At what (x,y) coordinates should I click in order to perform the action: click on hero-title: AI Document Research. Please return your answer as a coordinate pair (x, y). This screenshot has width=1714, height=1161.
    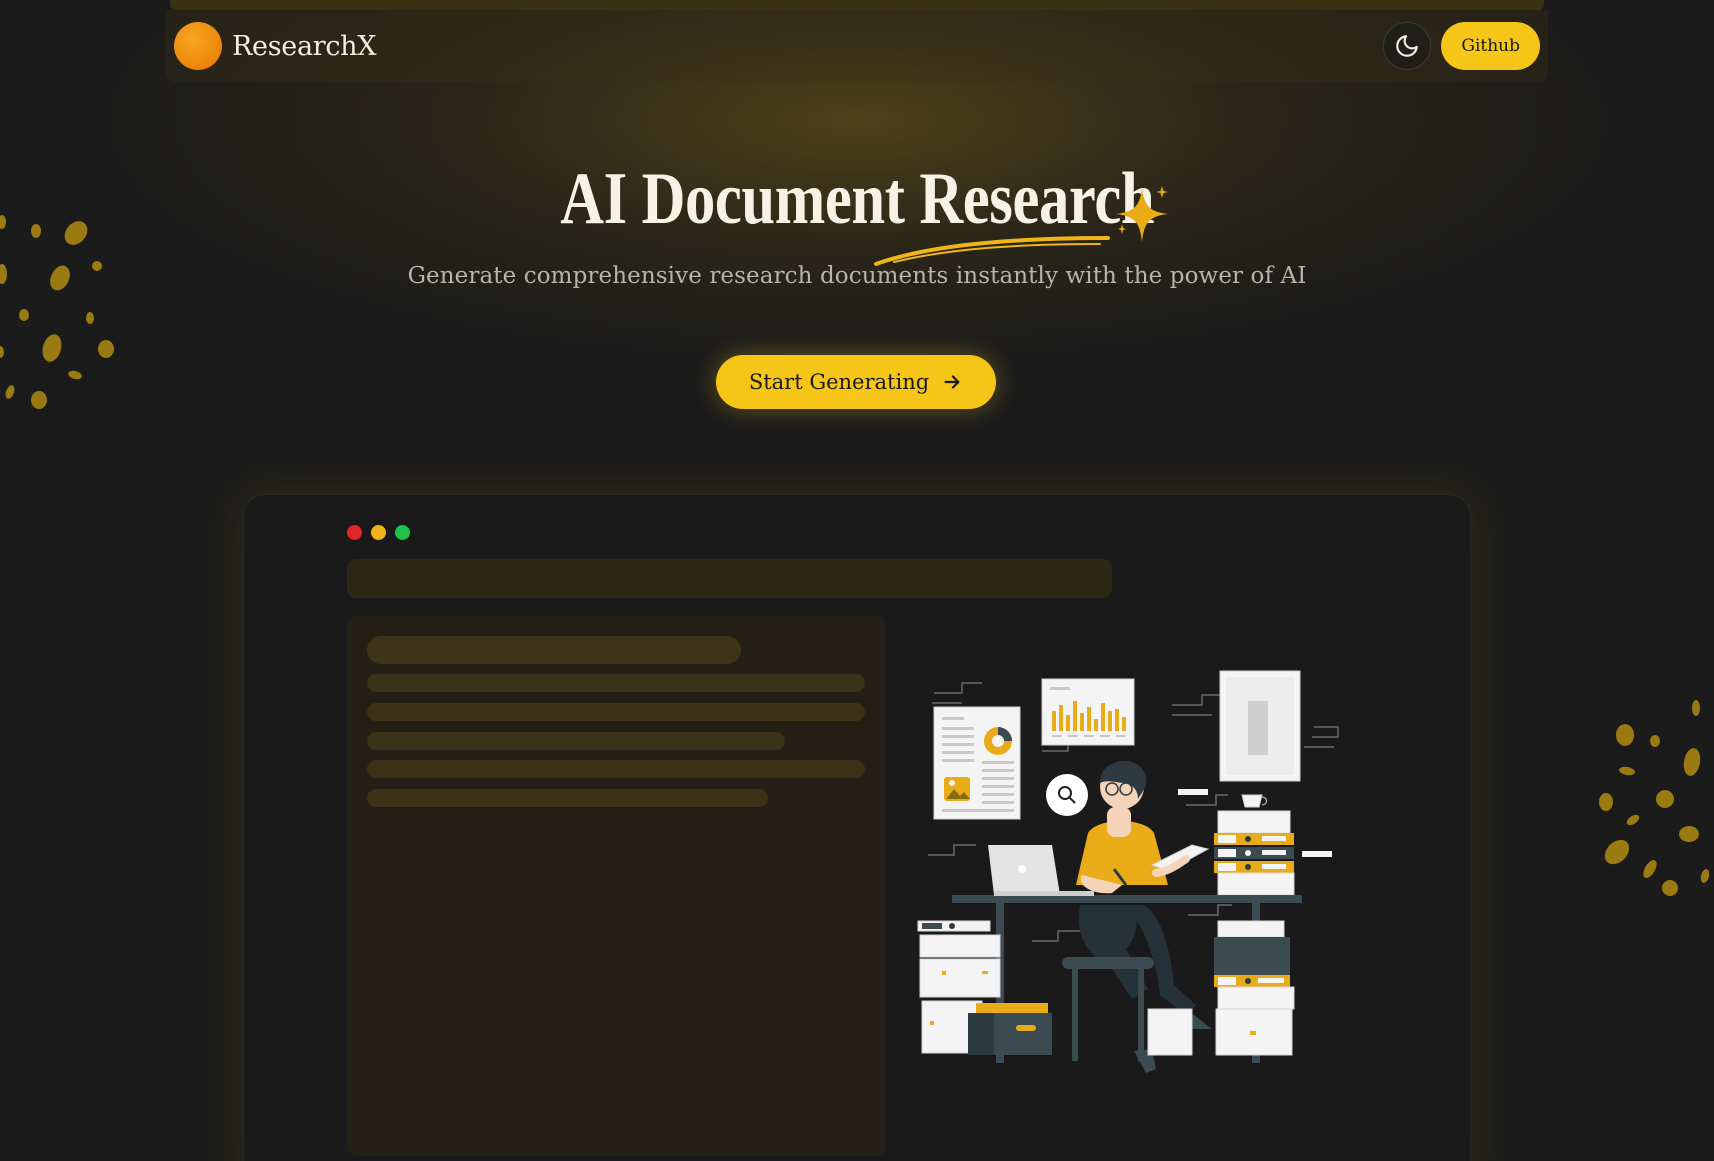
    Looking at the image, I should click on (857, 199).